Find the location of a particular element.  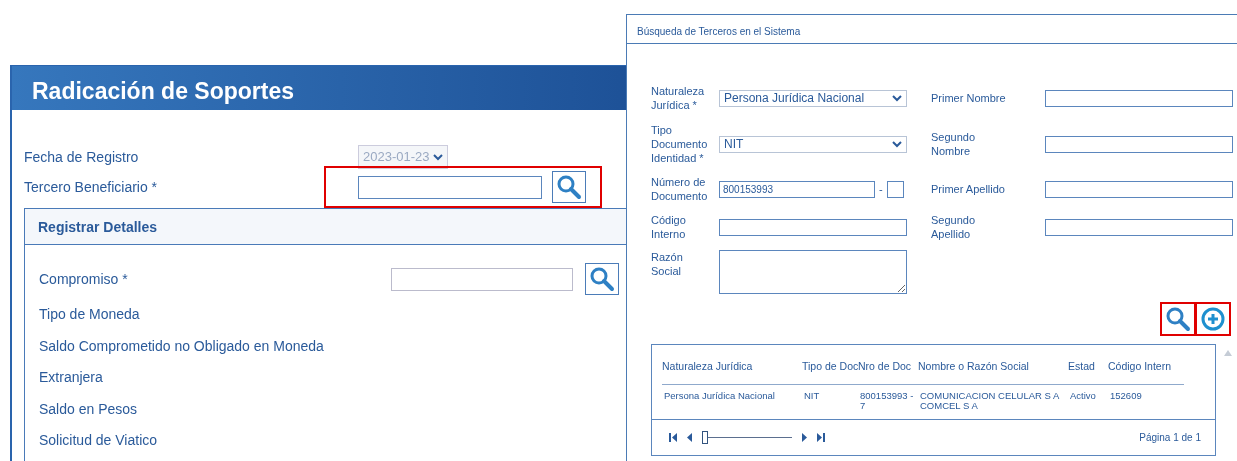

field-label: Saldo Comprometido no Obligado en Moneda is located at coordinates (181, 346).